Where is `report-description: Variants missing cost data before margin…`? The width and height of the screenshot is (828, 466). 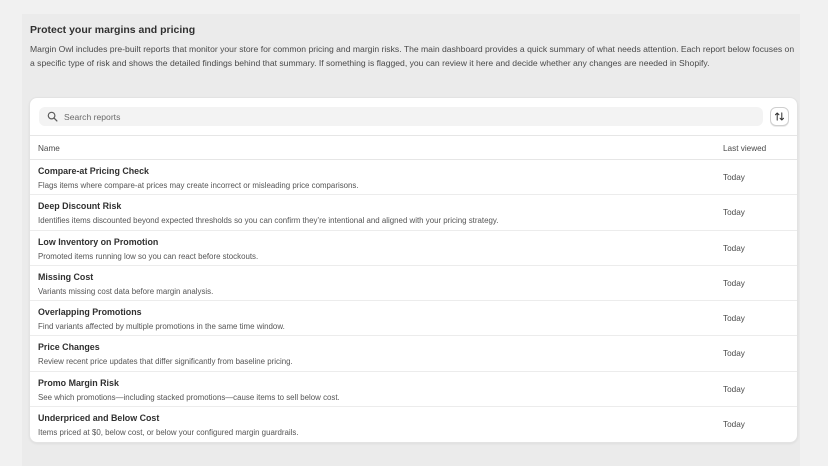
report-description: Variants missing cost data before margin… is located at coordinates (126, 291).